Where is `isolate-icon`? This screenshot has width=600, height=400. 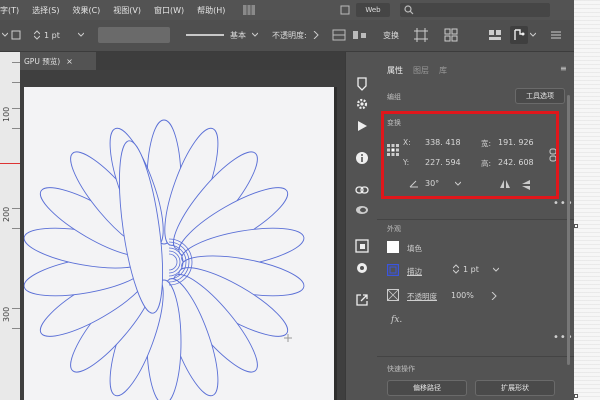 isolate-icon is located at coordinates (421, 35).